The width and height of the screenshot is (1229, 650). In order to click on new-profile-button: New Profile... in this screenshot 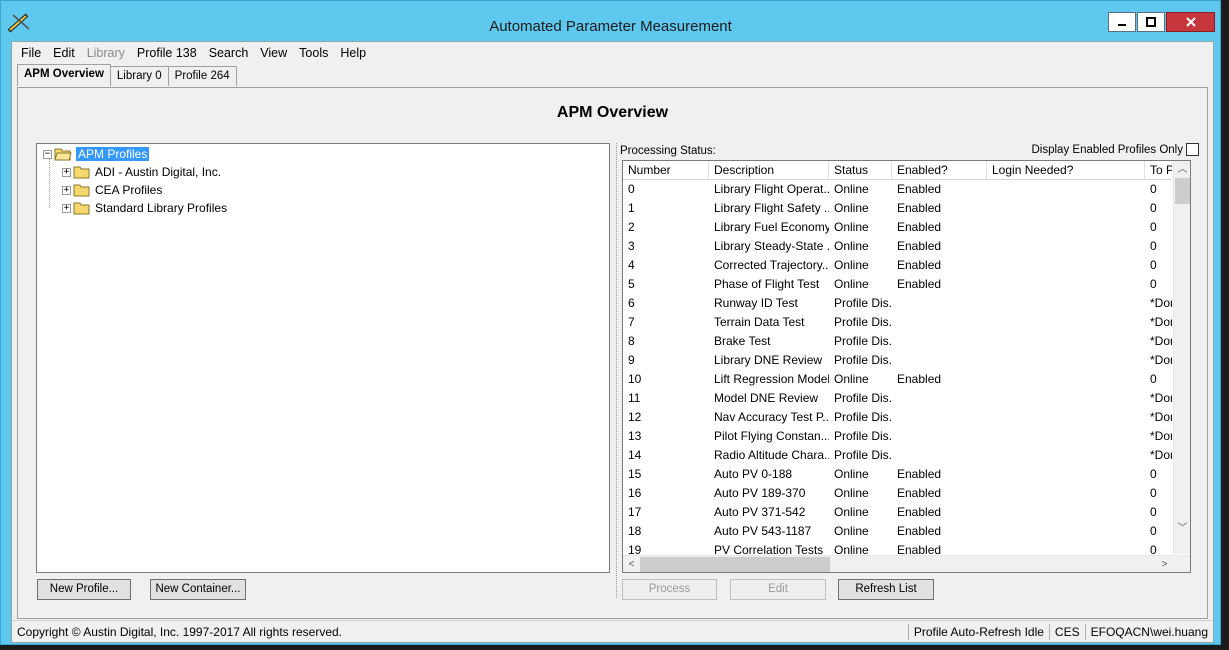, I will do `click(84, 589)`.